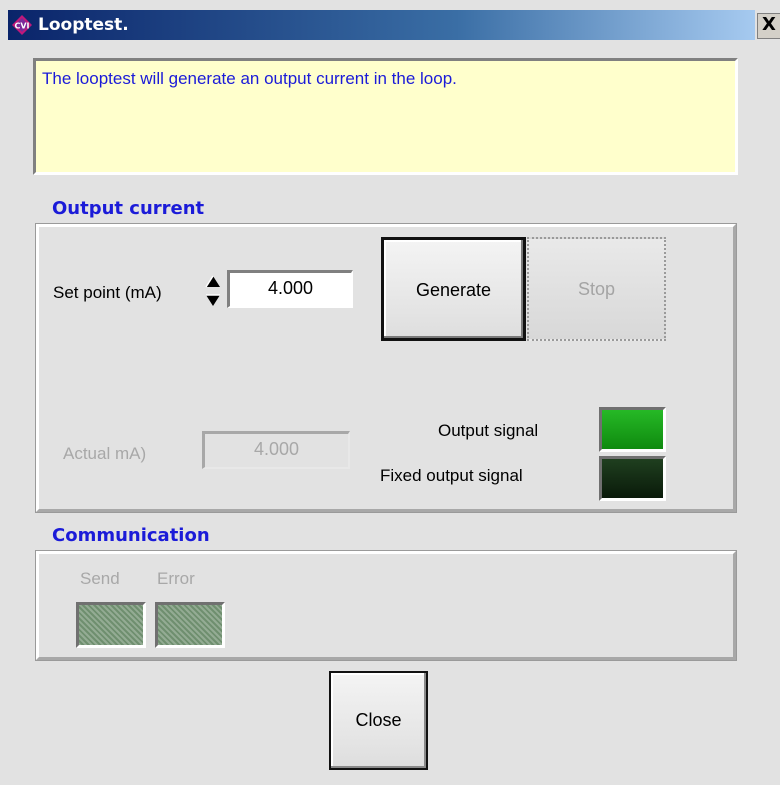  I want to click on setpoint-label: Set point (mA), so click(107, 292).